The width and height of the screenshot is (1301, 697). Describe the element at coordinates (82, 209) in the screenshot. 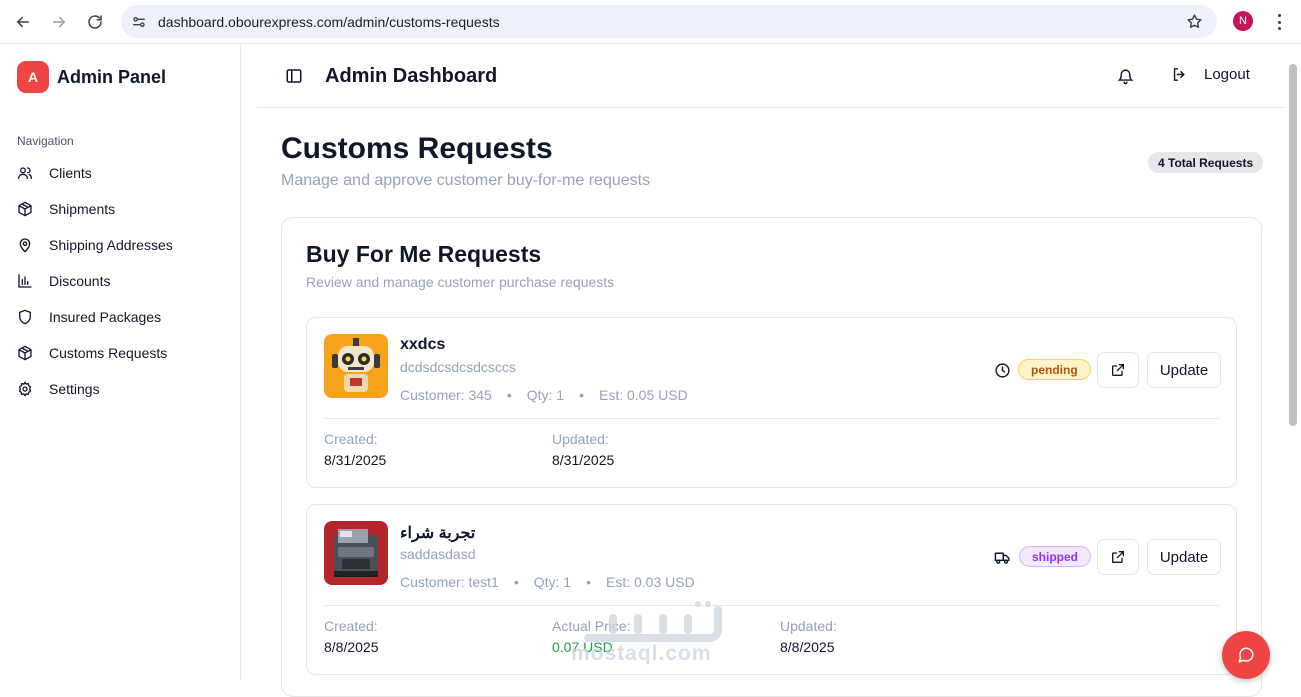

I see `sidebar-item-label: Shipments` at that location.